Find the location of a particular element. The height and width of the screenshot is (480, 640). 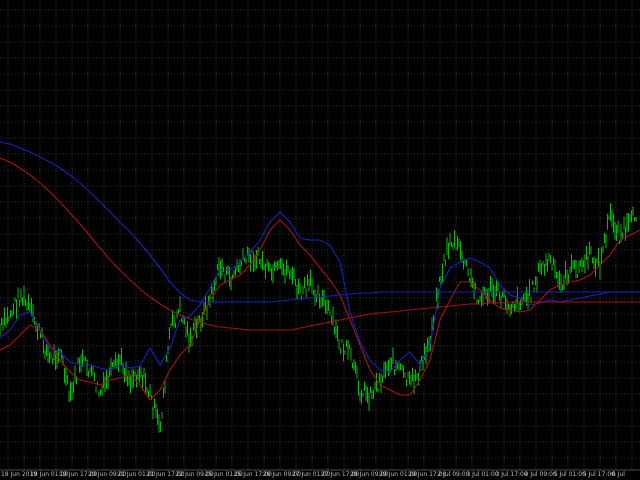

time-axis-tick-label: 5 Jul 01:00 is located at coordinates (570, 474).